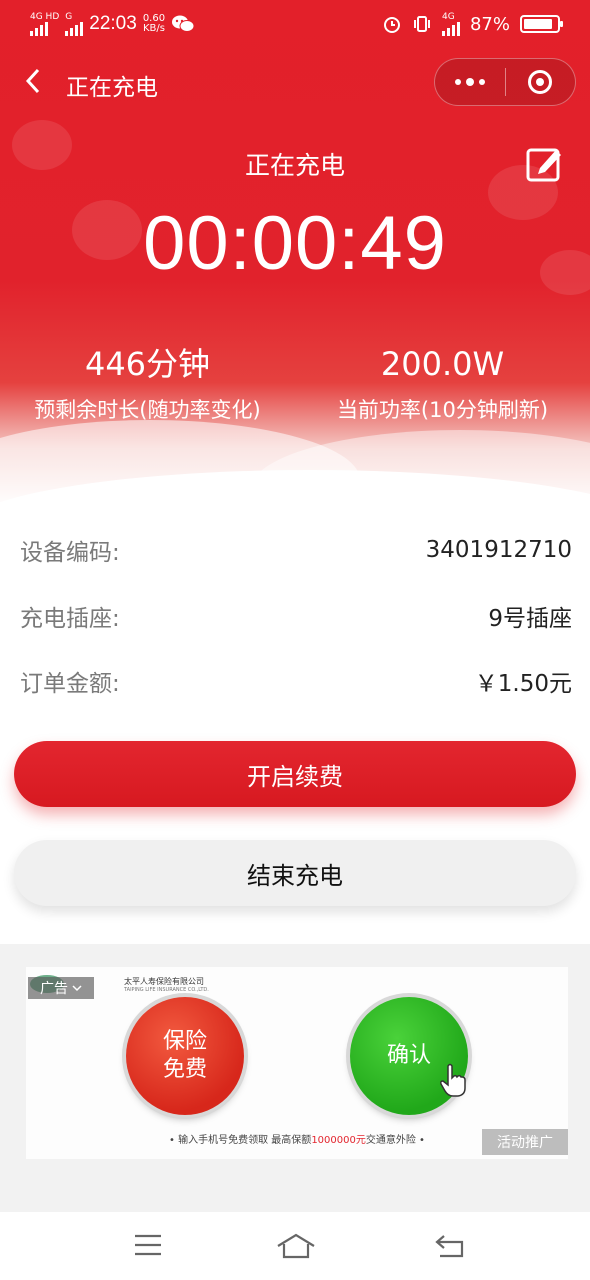  I want to click on device-code-row: 设备编码: 3401912710, so click(296, 550).